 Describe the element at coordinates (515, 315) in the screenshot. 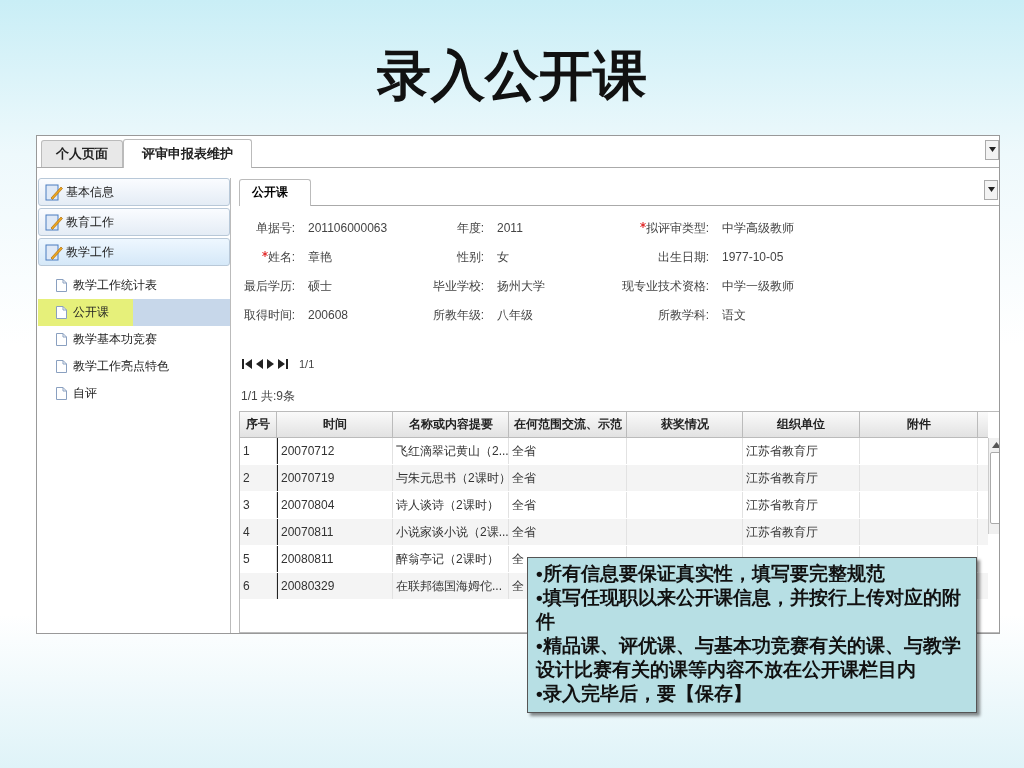

I see `field-value: 八年级` at that location.